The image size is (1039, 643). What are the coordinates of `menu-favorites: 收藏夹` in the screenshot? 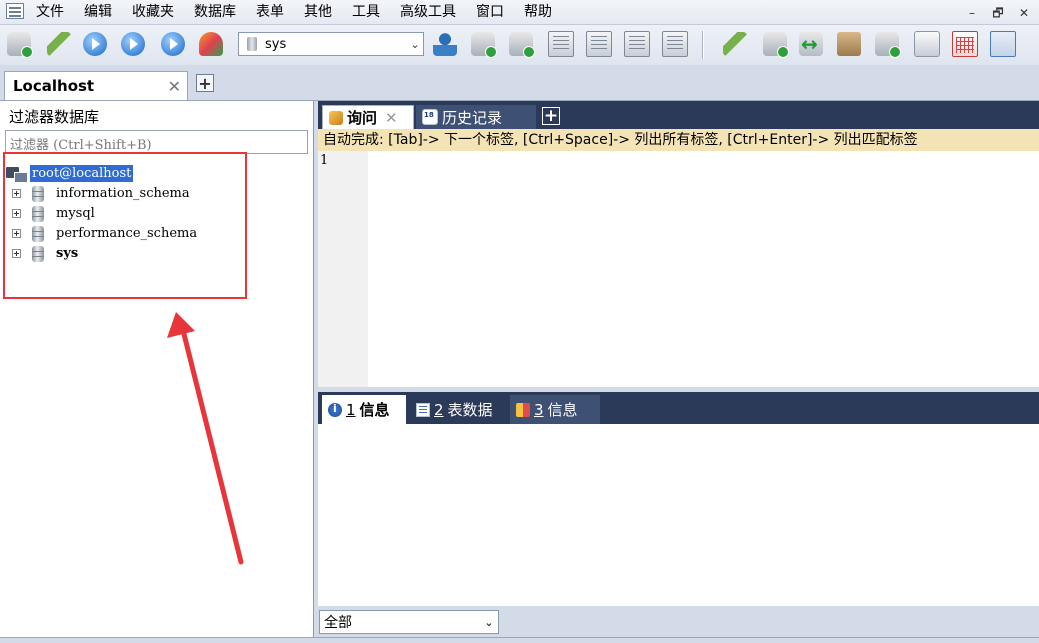 It's located at (153, 12).